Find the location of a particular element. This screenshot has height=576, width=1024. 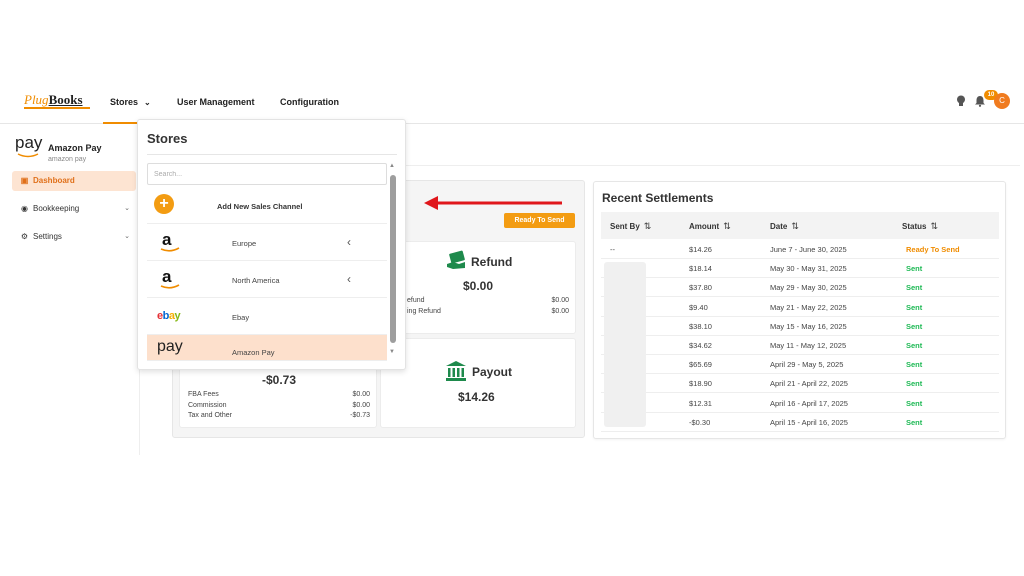

table-row: $18.90 April 21 - April 22, 2025 Sent is located at coordinates (800, 384).